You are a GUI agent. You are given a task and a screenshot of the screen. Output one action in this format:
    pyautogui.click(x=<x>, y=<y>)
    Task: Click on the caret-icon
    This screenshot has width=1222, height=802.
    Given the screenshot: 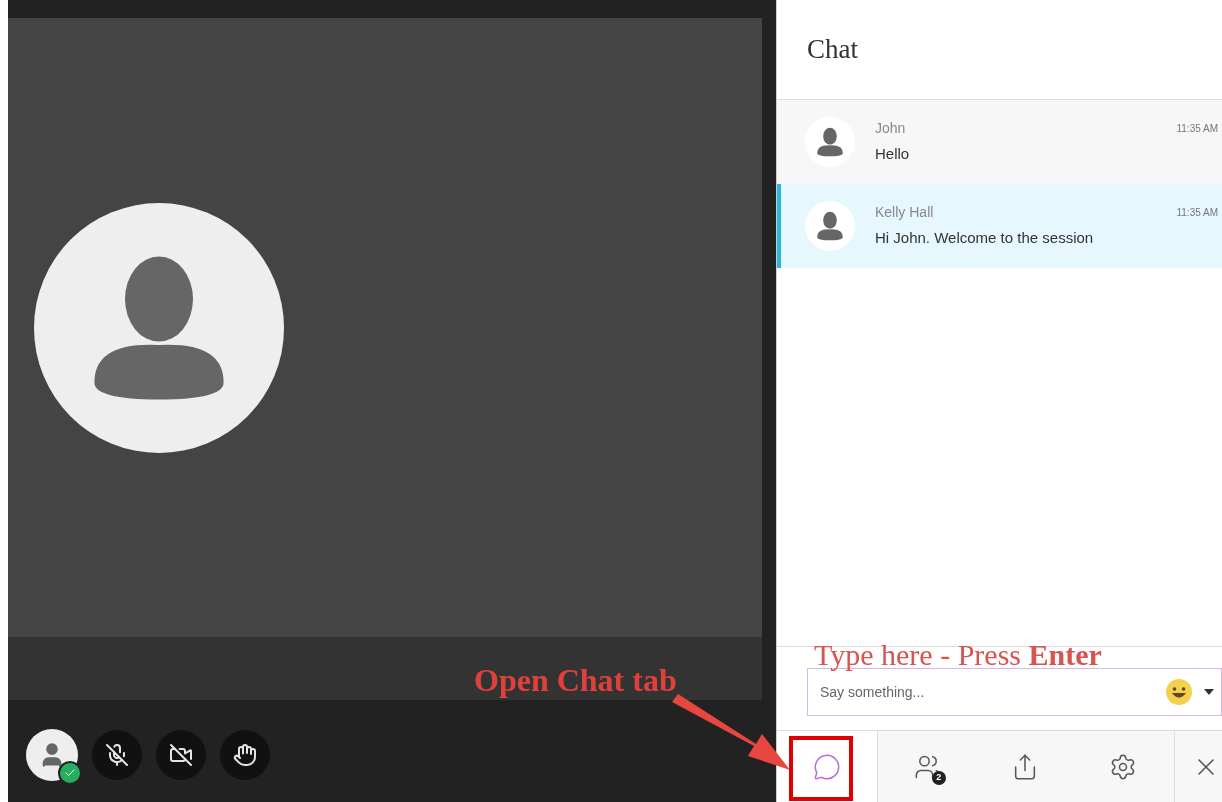 What is the action you would take?
    pyautogui.click(x=1209, y=692)
    